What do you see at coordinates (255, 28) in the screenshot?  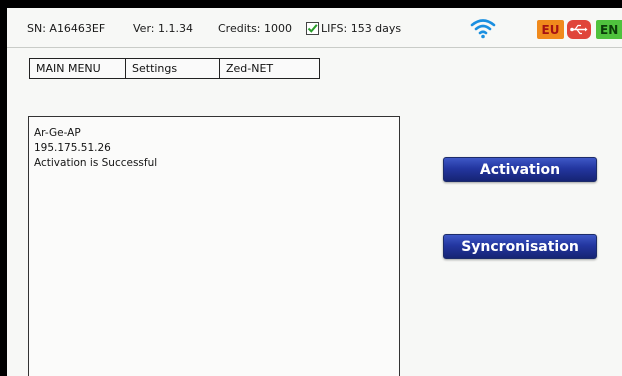 I see `credits-label: Credits: 1000` at bounding box center [255, 28].